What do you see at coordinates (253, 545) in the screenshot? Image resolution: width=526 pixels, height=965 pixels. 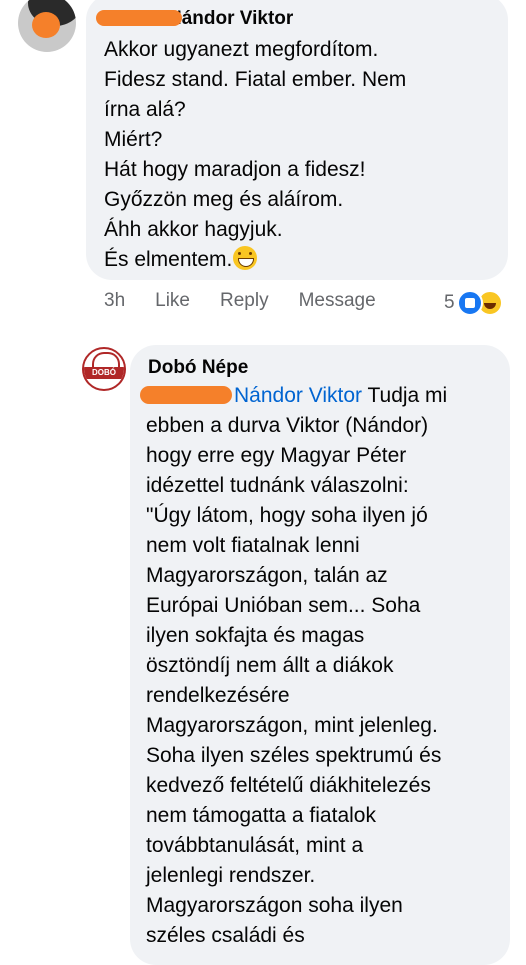 I see `reply-line: nem volt fiatalnak lenni` at bounding box center [253, 545].